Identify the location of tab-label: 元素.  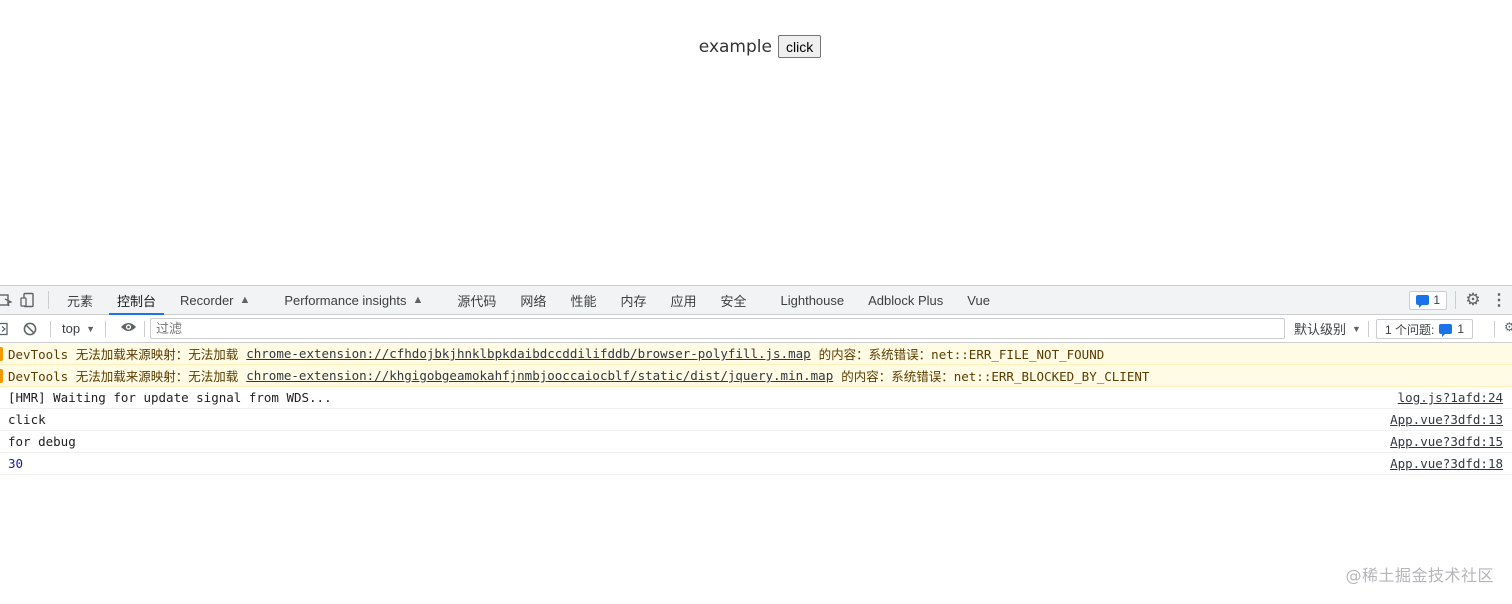
(80, 301).